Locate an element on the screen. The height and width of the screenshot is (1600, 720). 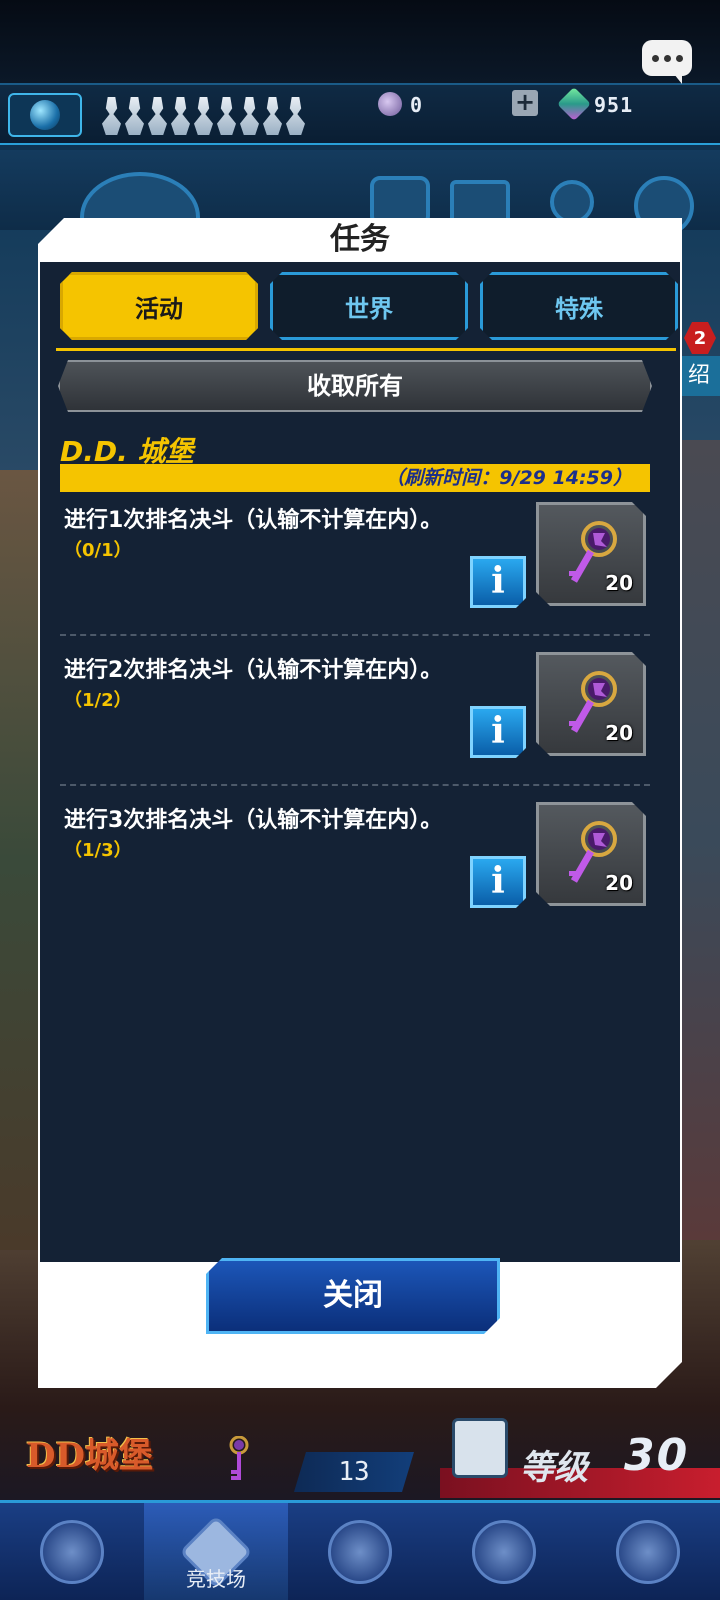
key-count-box: 13 is located at coordinates (354, 1472).